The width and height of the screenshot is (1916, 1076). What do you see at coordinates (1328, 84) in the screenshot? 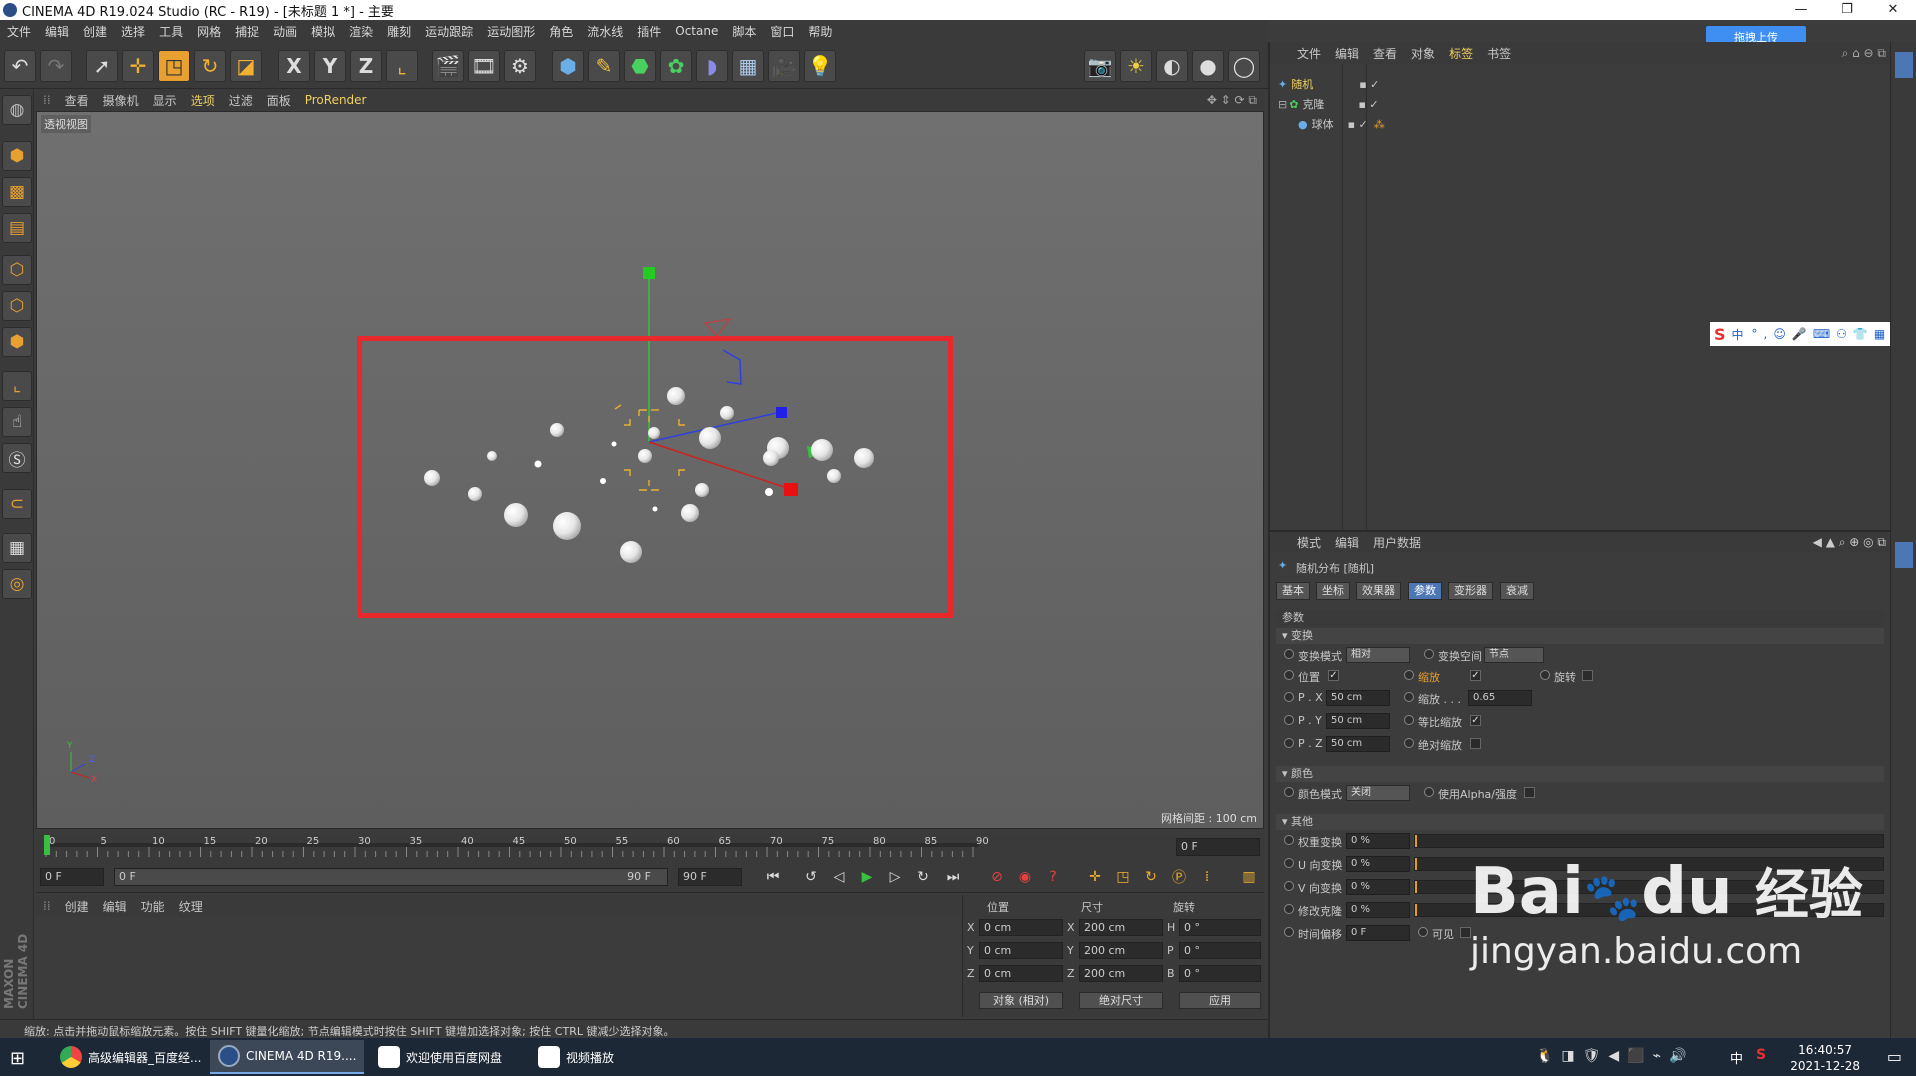
I see `object-row-random: ✦ 随机 ▪ ✓` at bounding box center [1328, 84].